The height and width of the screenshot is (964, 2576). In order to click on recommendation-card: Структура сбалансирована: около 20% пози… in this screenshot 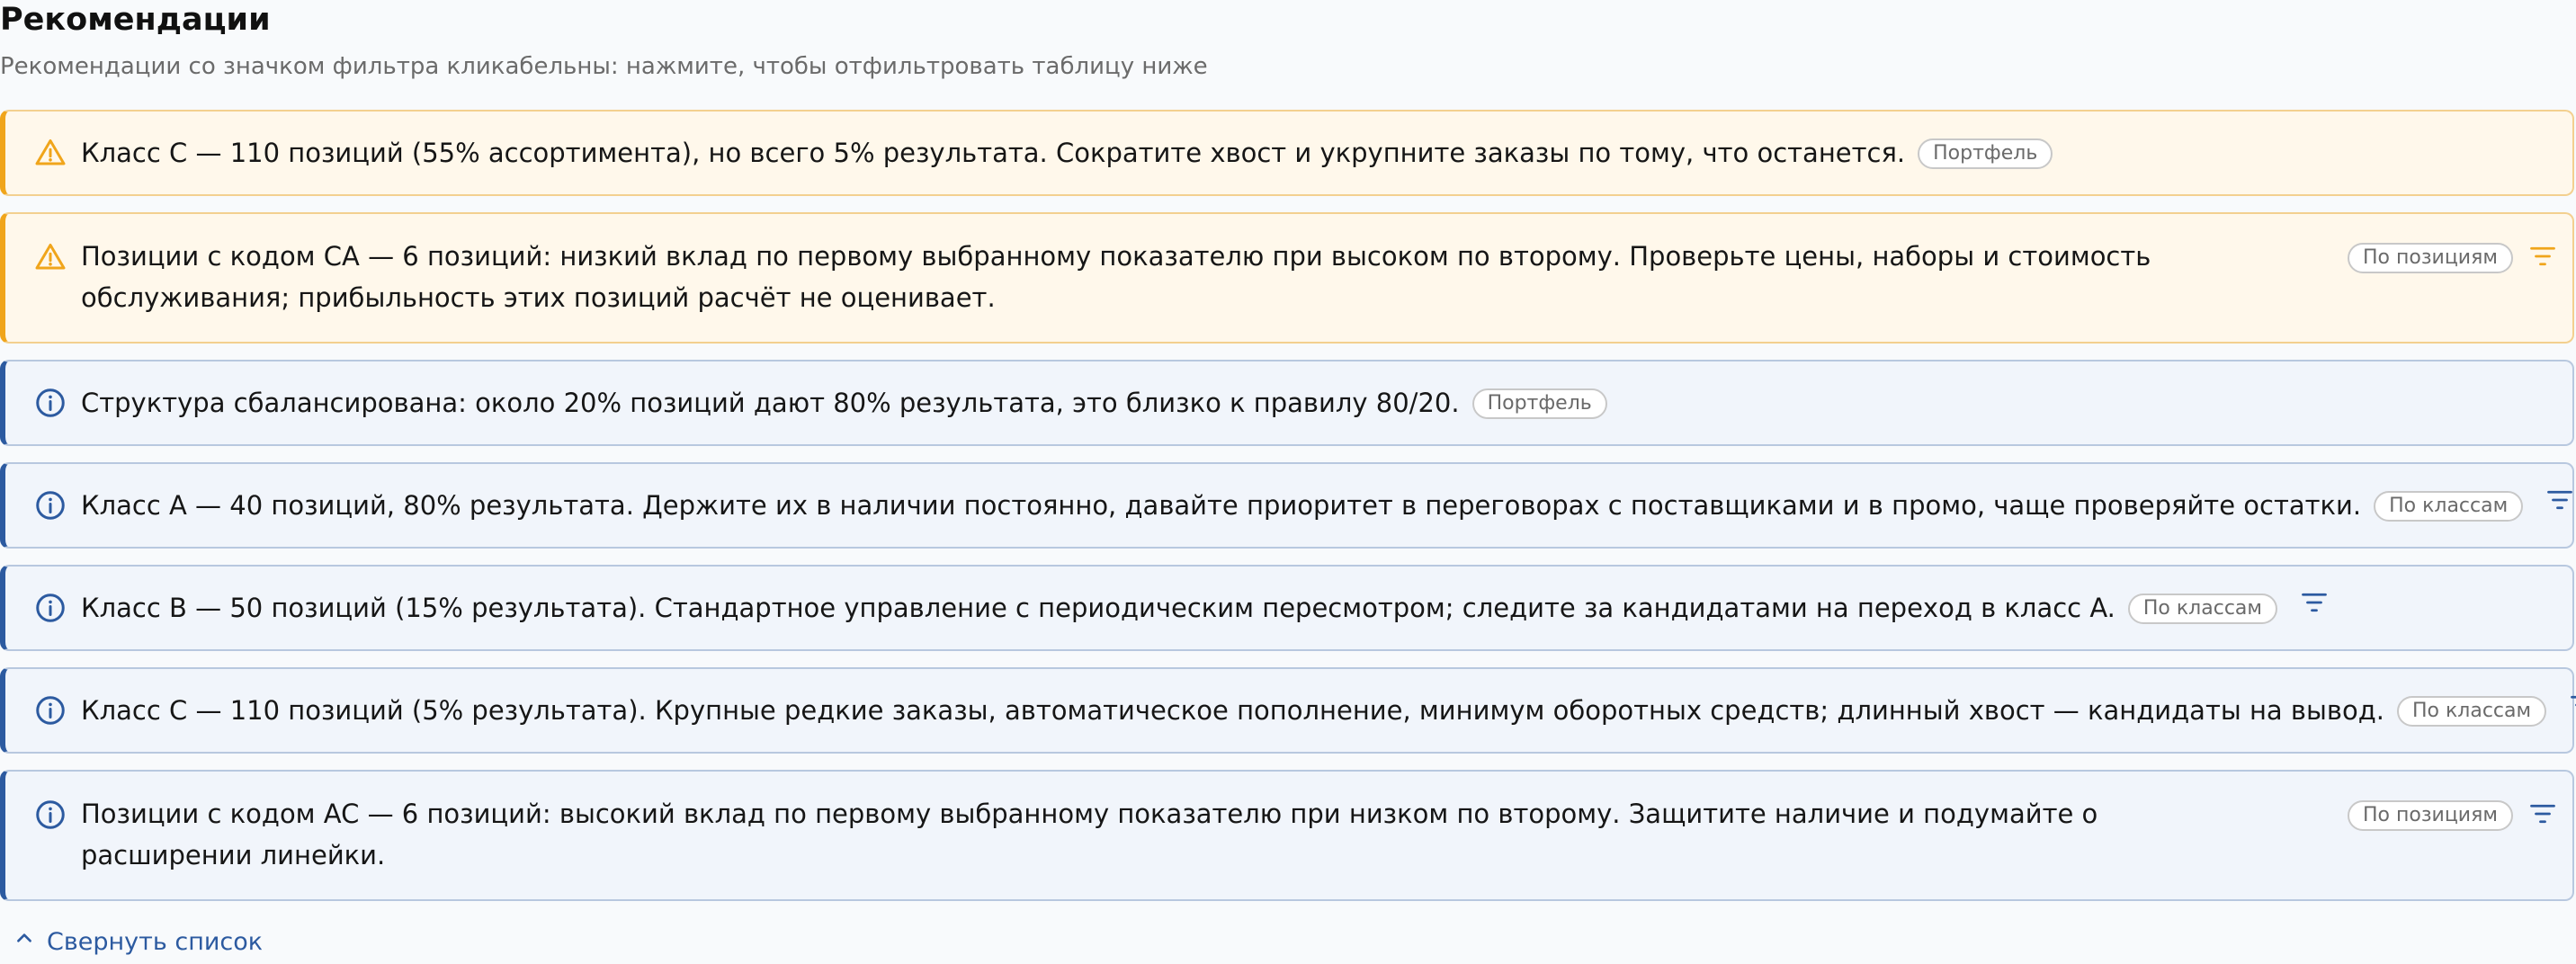, I will do `click(1287, 403)`.